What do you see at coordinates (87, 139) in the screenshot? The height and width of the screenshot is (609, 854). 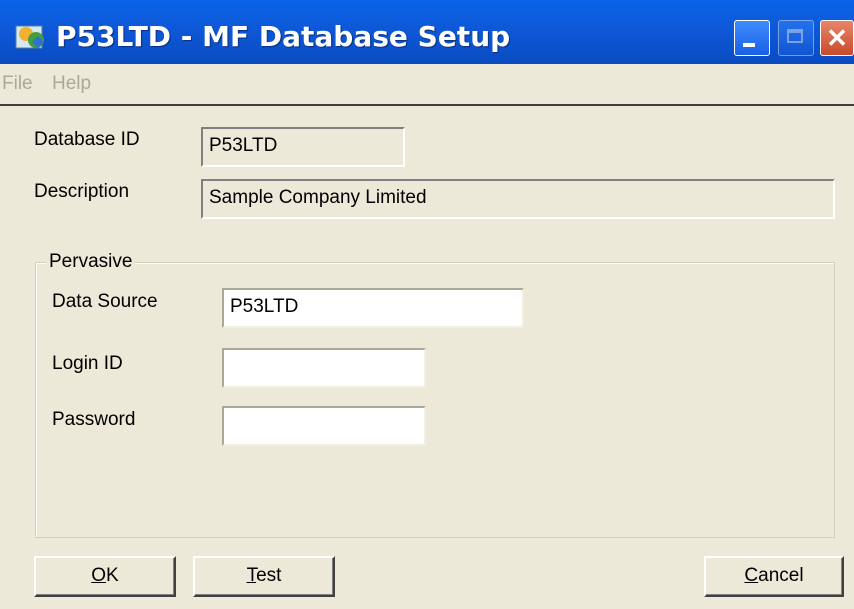 I see `database-id-label: Database ID` at bounding box center [87, 139].